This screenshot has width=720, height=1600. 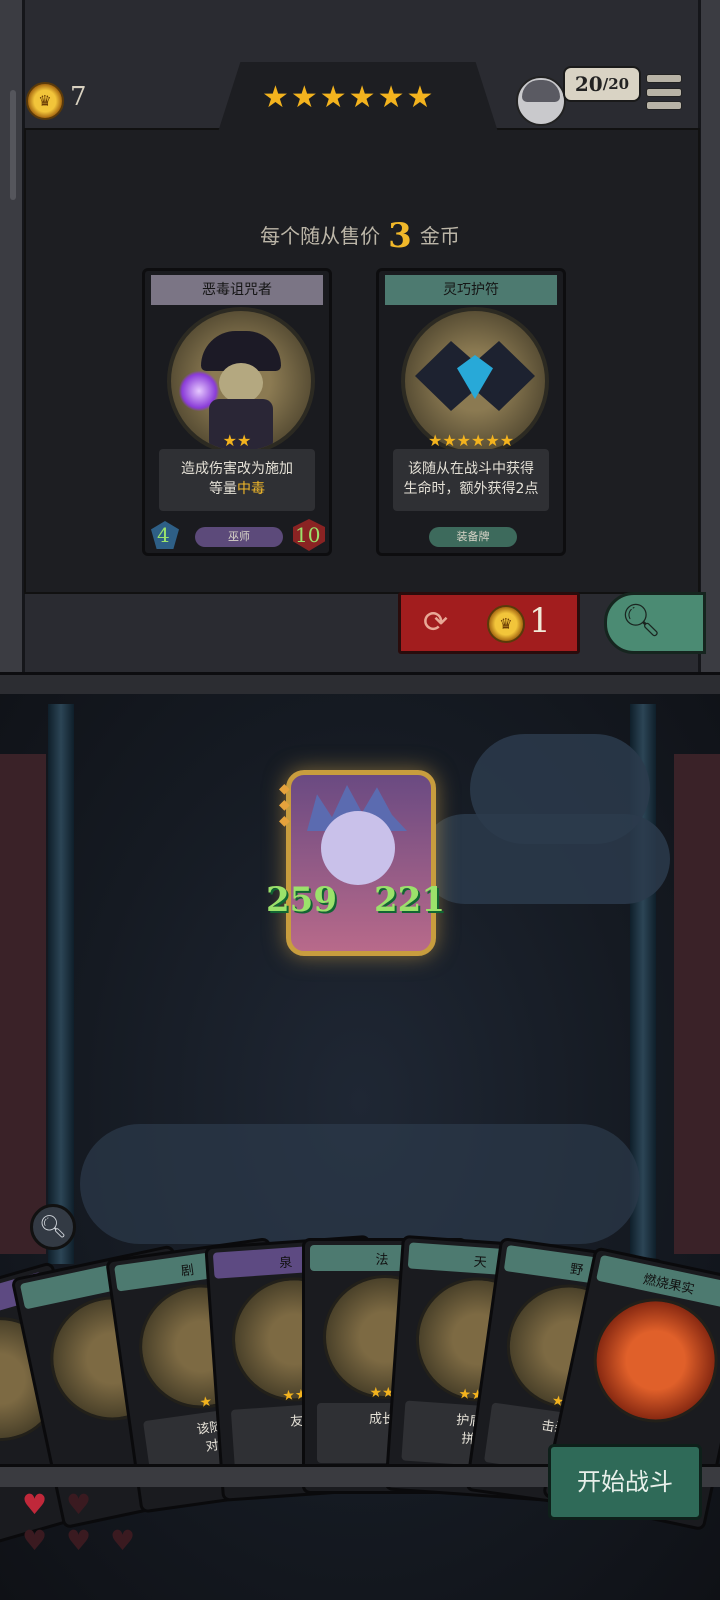 What do you see at coordinates (23, 1004) in the screenshot?
I see `wall-left` at bounding box center [23, 1004].